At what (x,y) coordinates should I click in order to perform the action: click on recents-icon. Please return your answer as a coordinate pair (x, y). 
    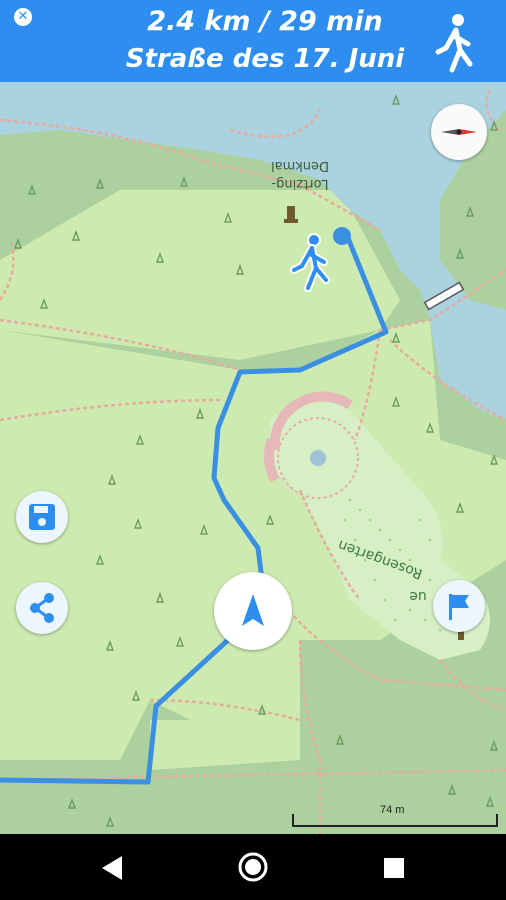
    Looking at the image, I should click on (394, 868).